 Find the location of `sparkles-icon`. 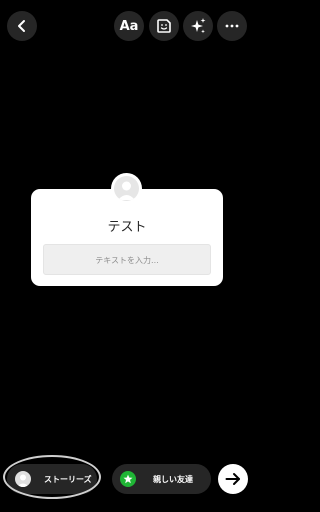

sparkles-icon is located at coordinates (198, 26).